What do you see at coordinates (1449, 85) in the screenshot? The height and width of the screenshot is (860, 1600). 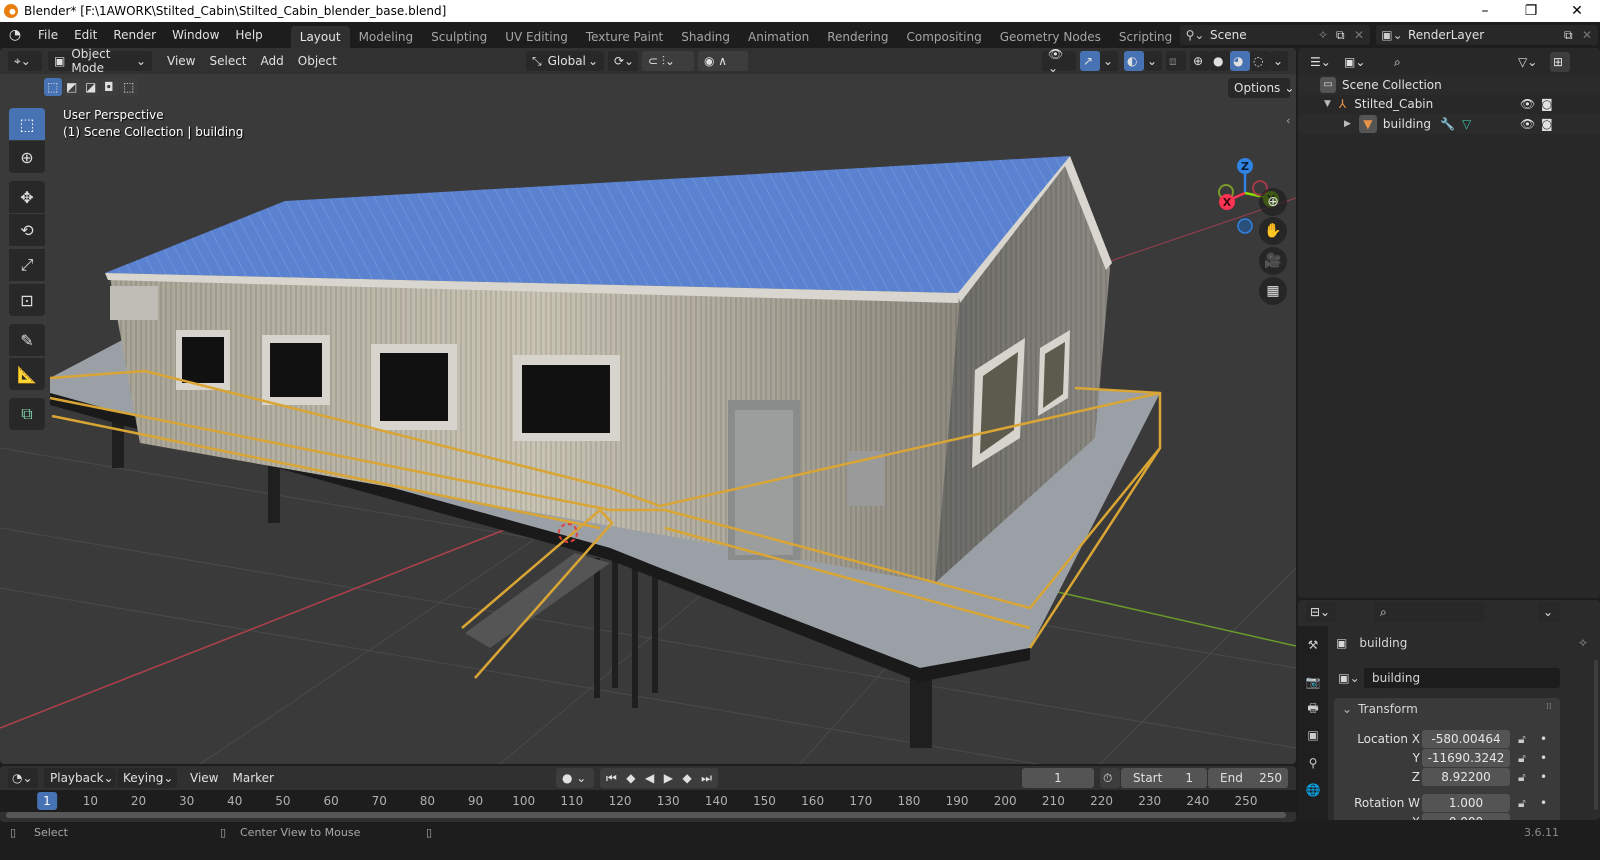 I see `outliner-row-scene-collection: ▭ Scene Collection` at bounding box center [1449, 85].